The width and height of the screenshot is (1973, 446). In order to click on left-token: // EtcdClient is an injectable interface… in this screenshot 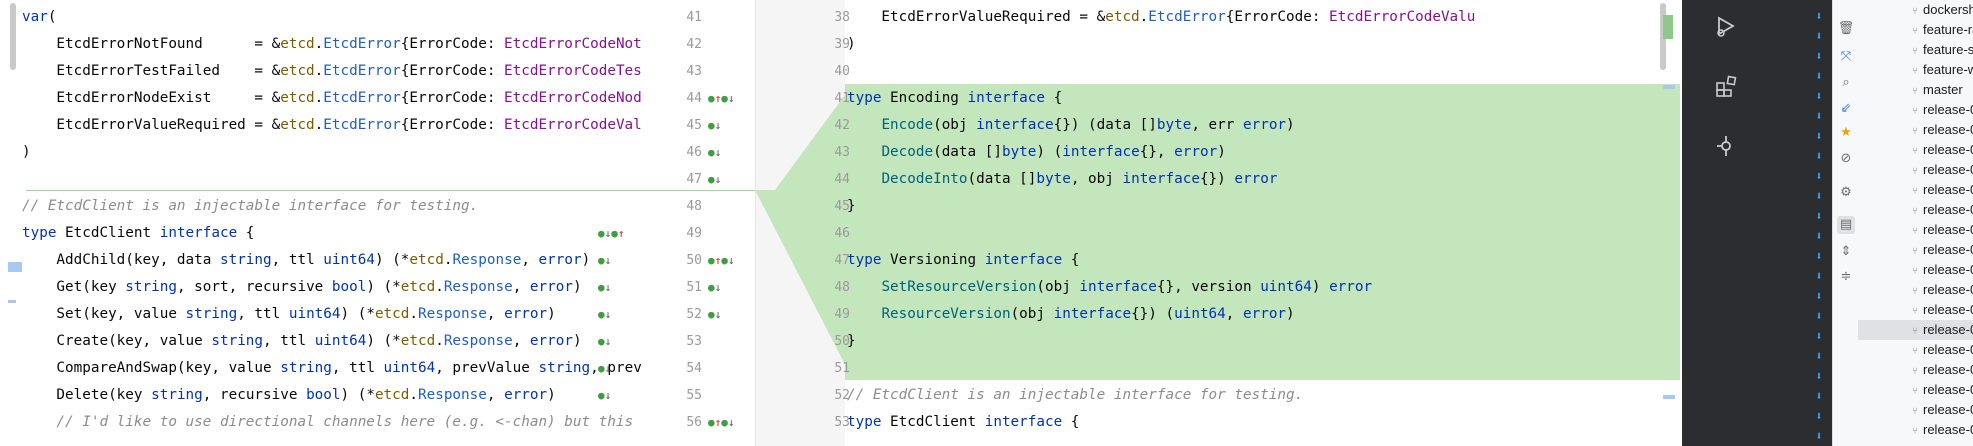, I will do `click(250, 206)`.